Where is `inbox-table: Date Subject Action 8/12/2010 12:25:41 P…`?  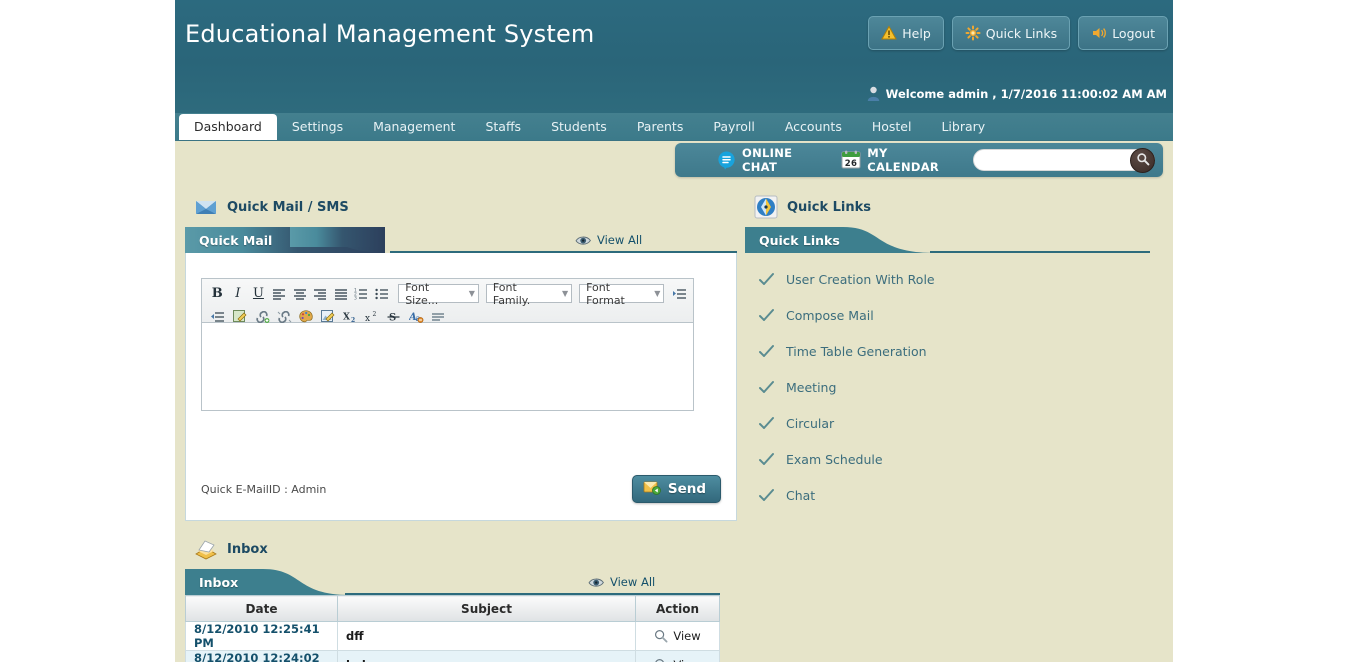 inbox-table: Date Subject Action 8/12/2010 12:25:41 P… is located at coordinates (452, 628).